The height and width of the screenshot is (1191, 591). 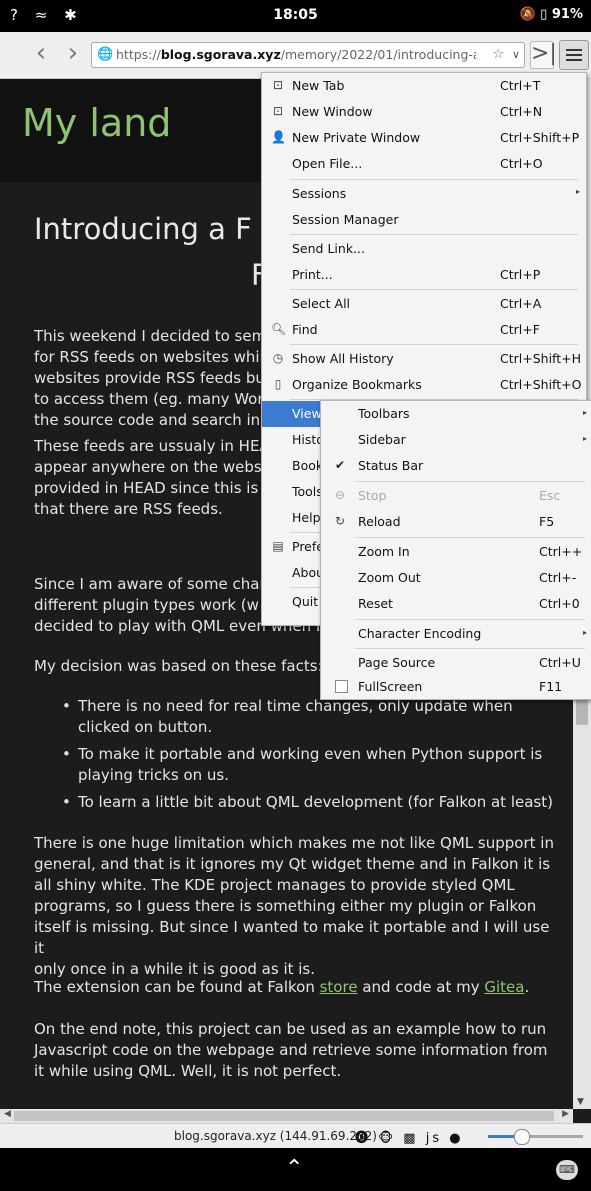 I want to click on menu-item-shortcut: Ctrl+O, so click(x=521, y=163).